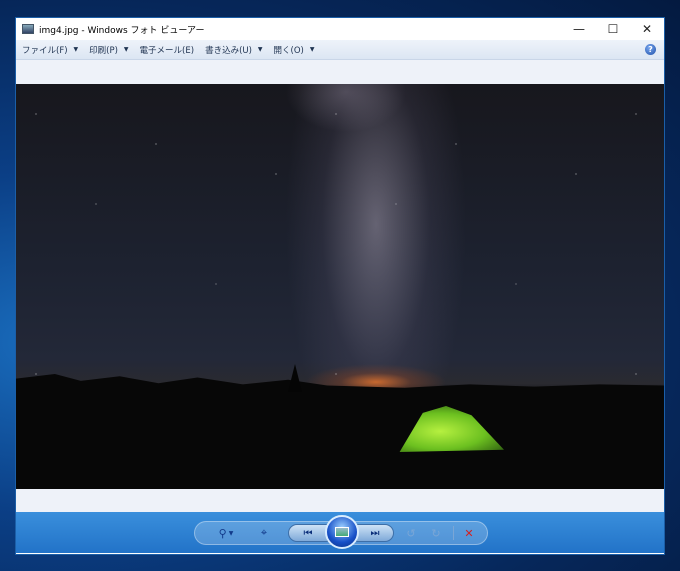  What do you see at coordinates (28, 29) in the screenshot?
I see `app-icon` at bounding box center [28, 29].